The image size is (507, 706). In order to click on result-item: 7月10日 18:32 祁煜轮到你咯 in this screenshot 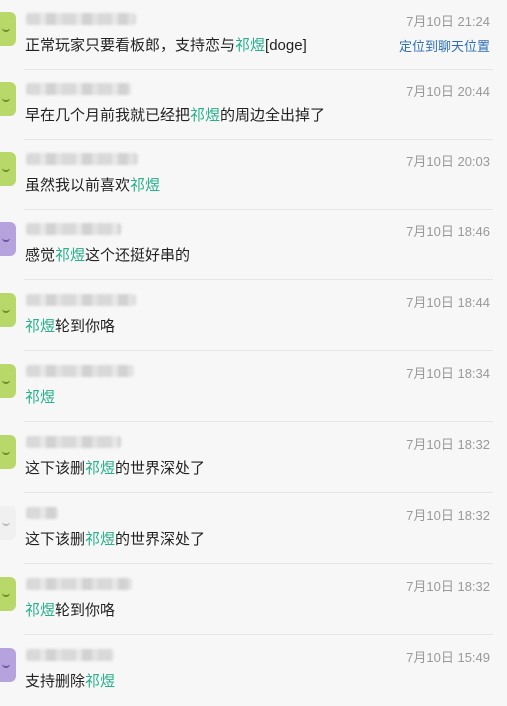, I will do `click(253, 600)`.